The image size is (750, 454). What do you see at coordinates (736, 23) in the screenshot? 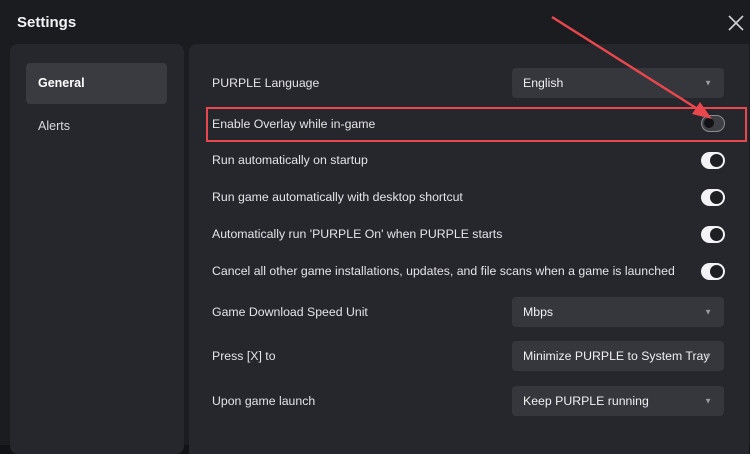
I see `close-icon` at bounding box center [736, 23].